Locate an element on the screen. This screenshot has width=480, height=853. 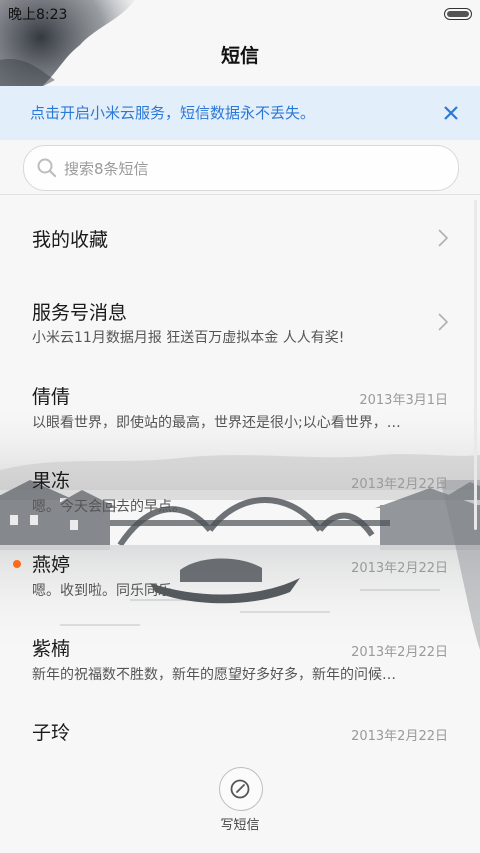
item-name: 服务号消息 is located at coordinates (80, 313).